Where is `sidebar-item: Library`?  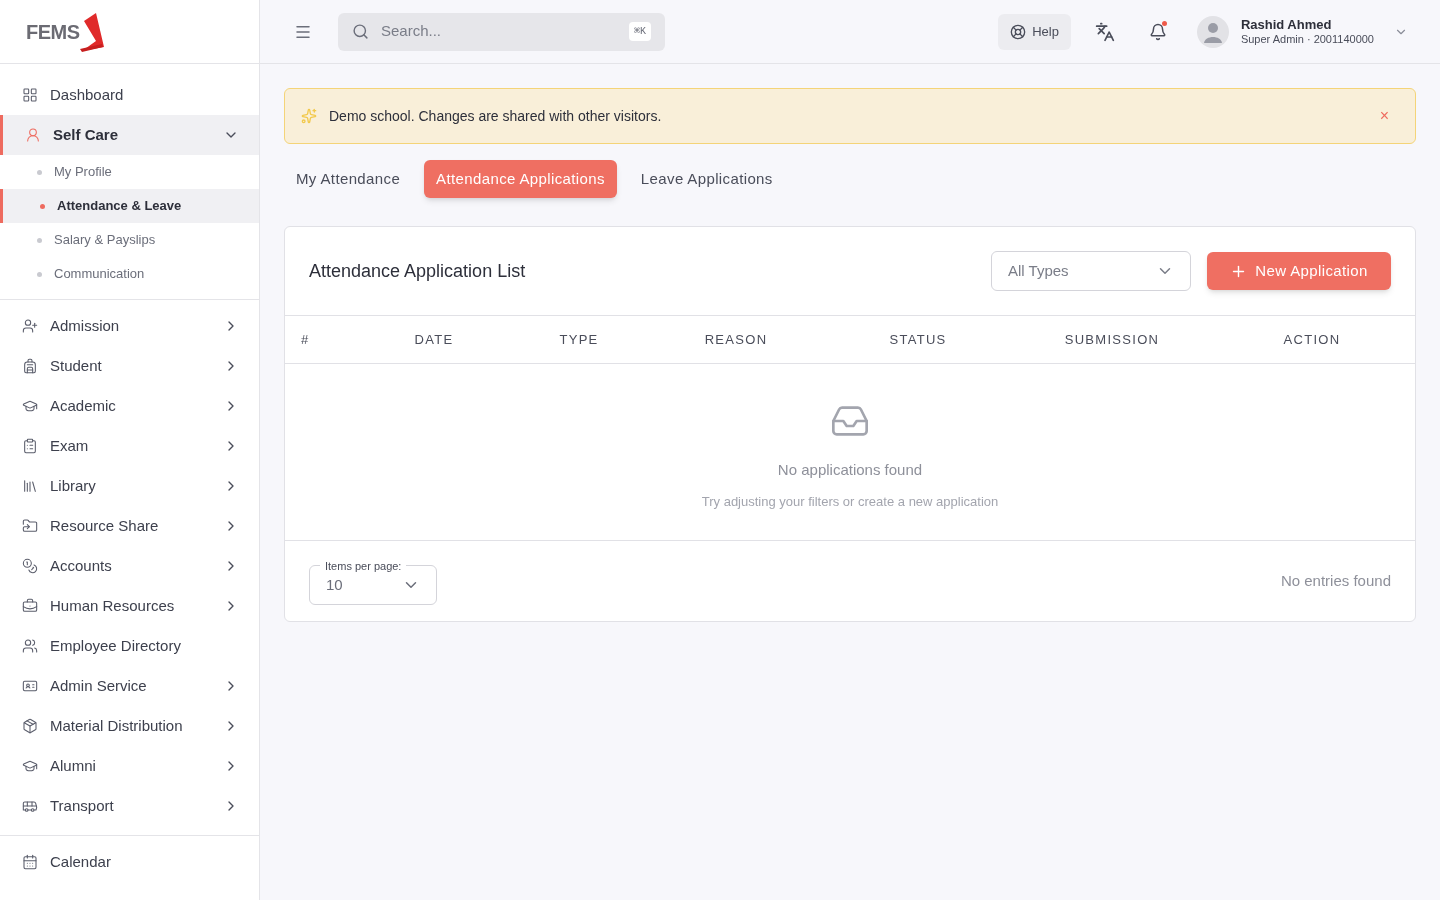 sidebar-item: Library is located at coordinates (129, 486).